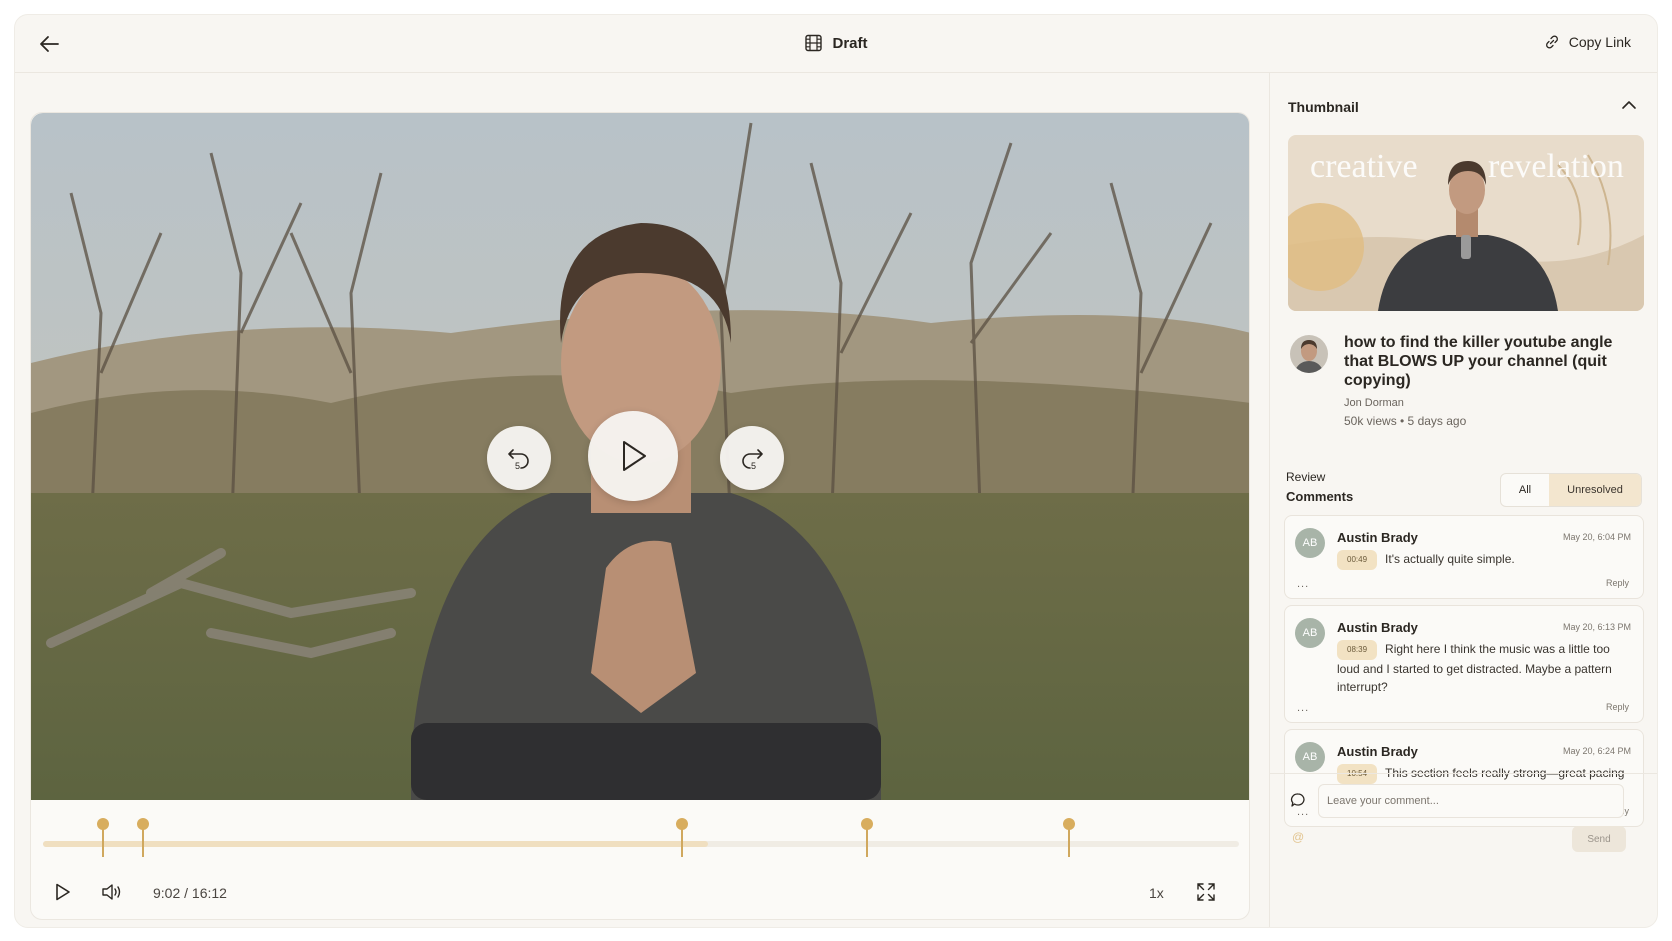 The image size is (1672, 941). I want to click on top-bar: Draft Copy Link, so click(836, 44).